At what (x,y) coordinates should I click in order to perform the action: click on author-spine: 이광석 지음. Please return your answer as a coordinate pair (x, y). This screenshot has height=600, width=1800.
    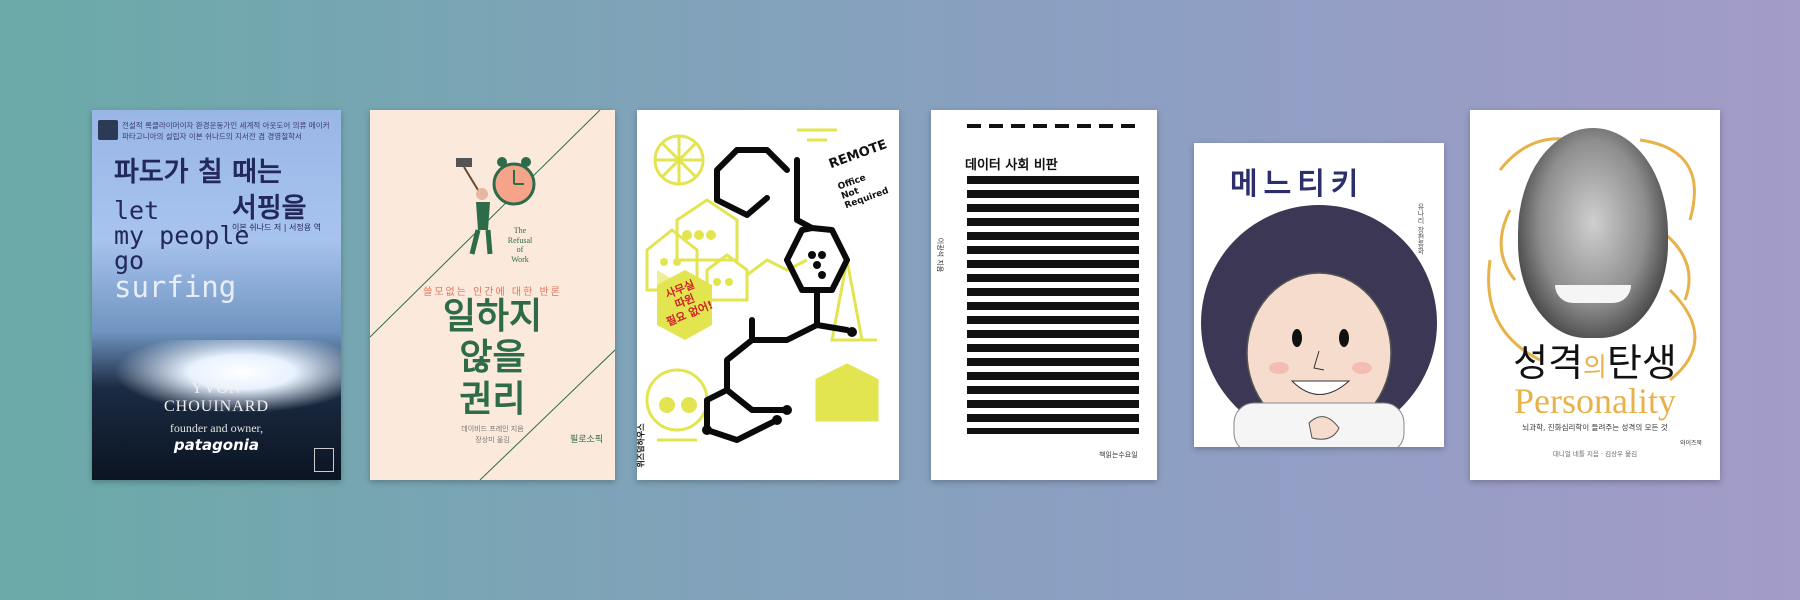
    Looking at the image, I should click on (940, 255).